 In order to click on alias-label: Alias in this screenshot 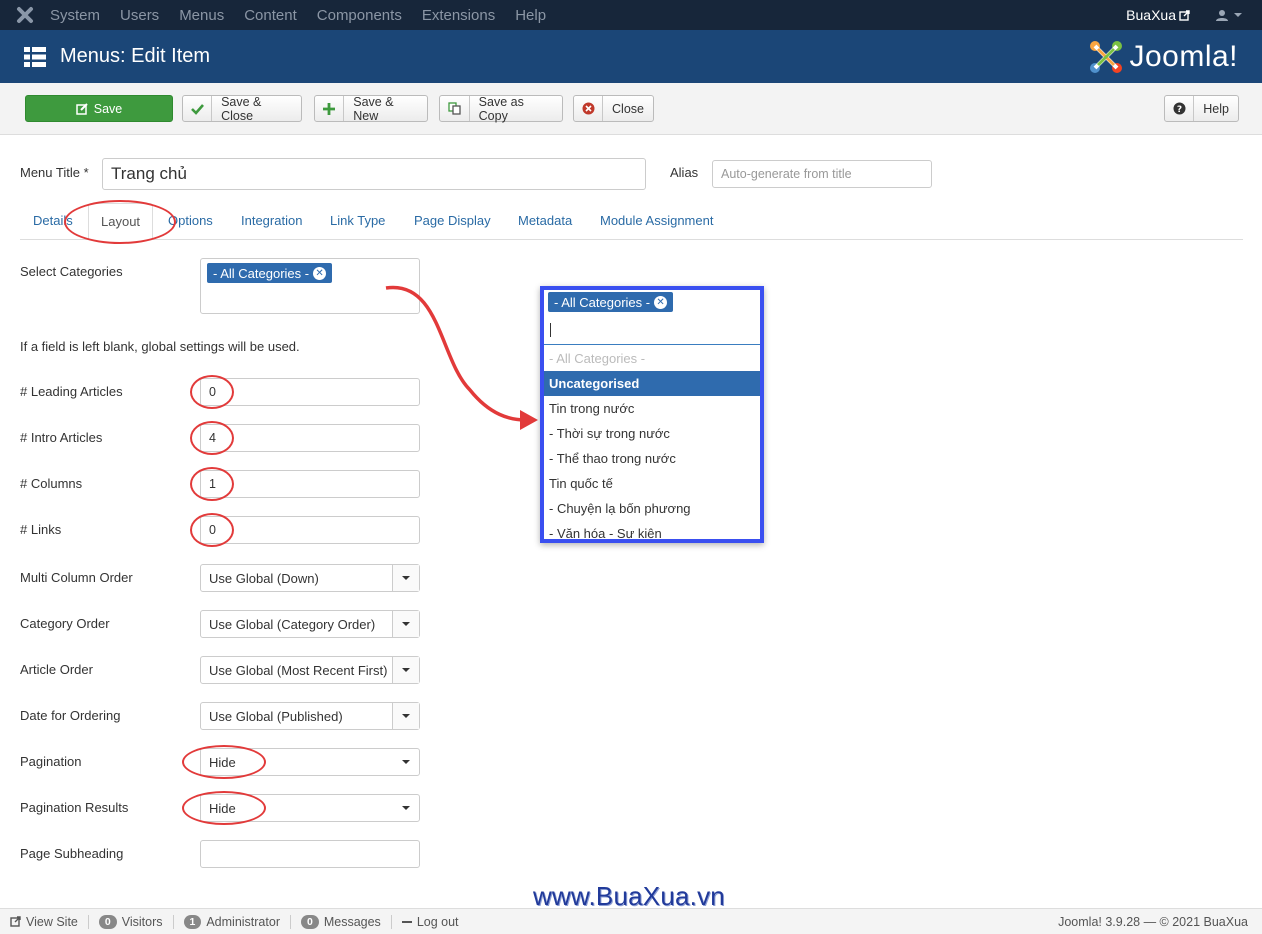, I will do `click(684, 172)`.